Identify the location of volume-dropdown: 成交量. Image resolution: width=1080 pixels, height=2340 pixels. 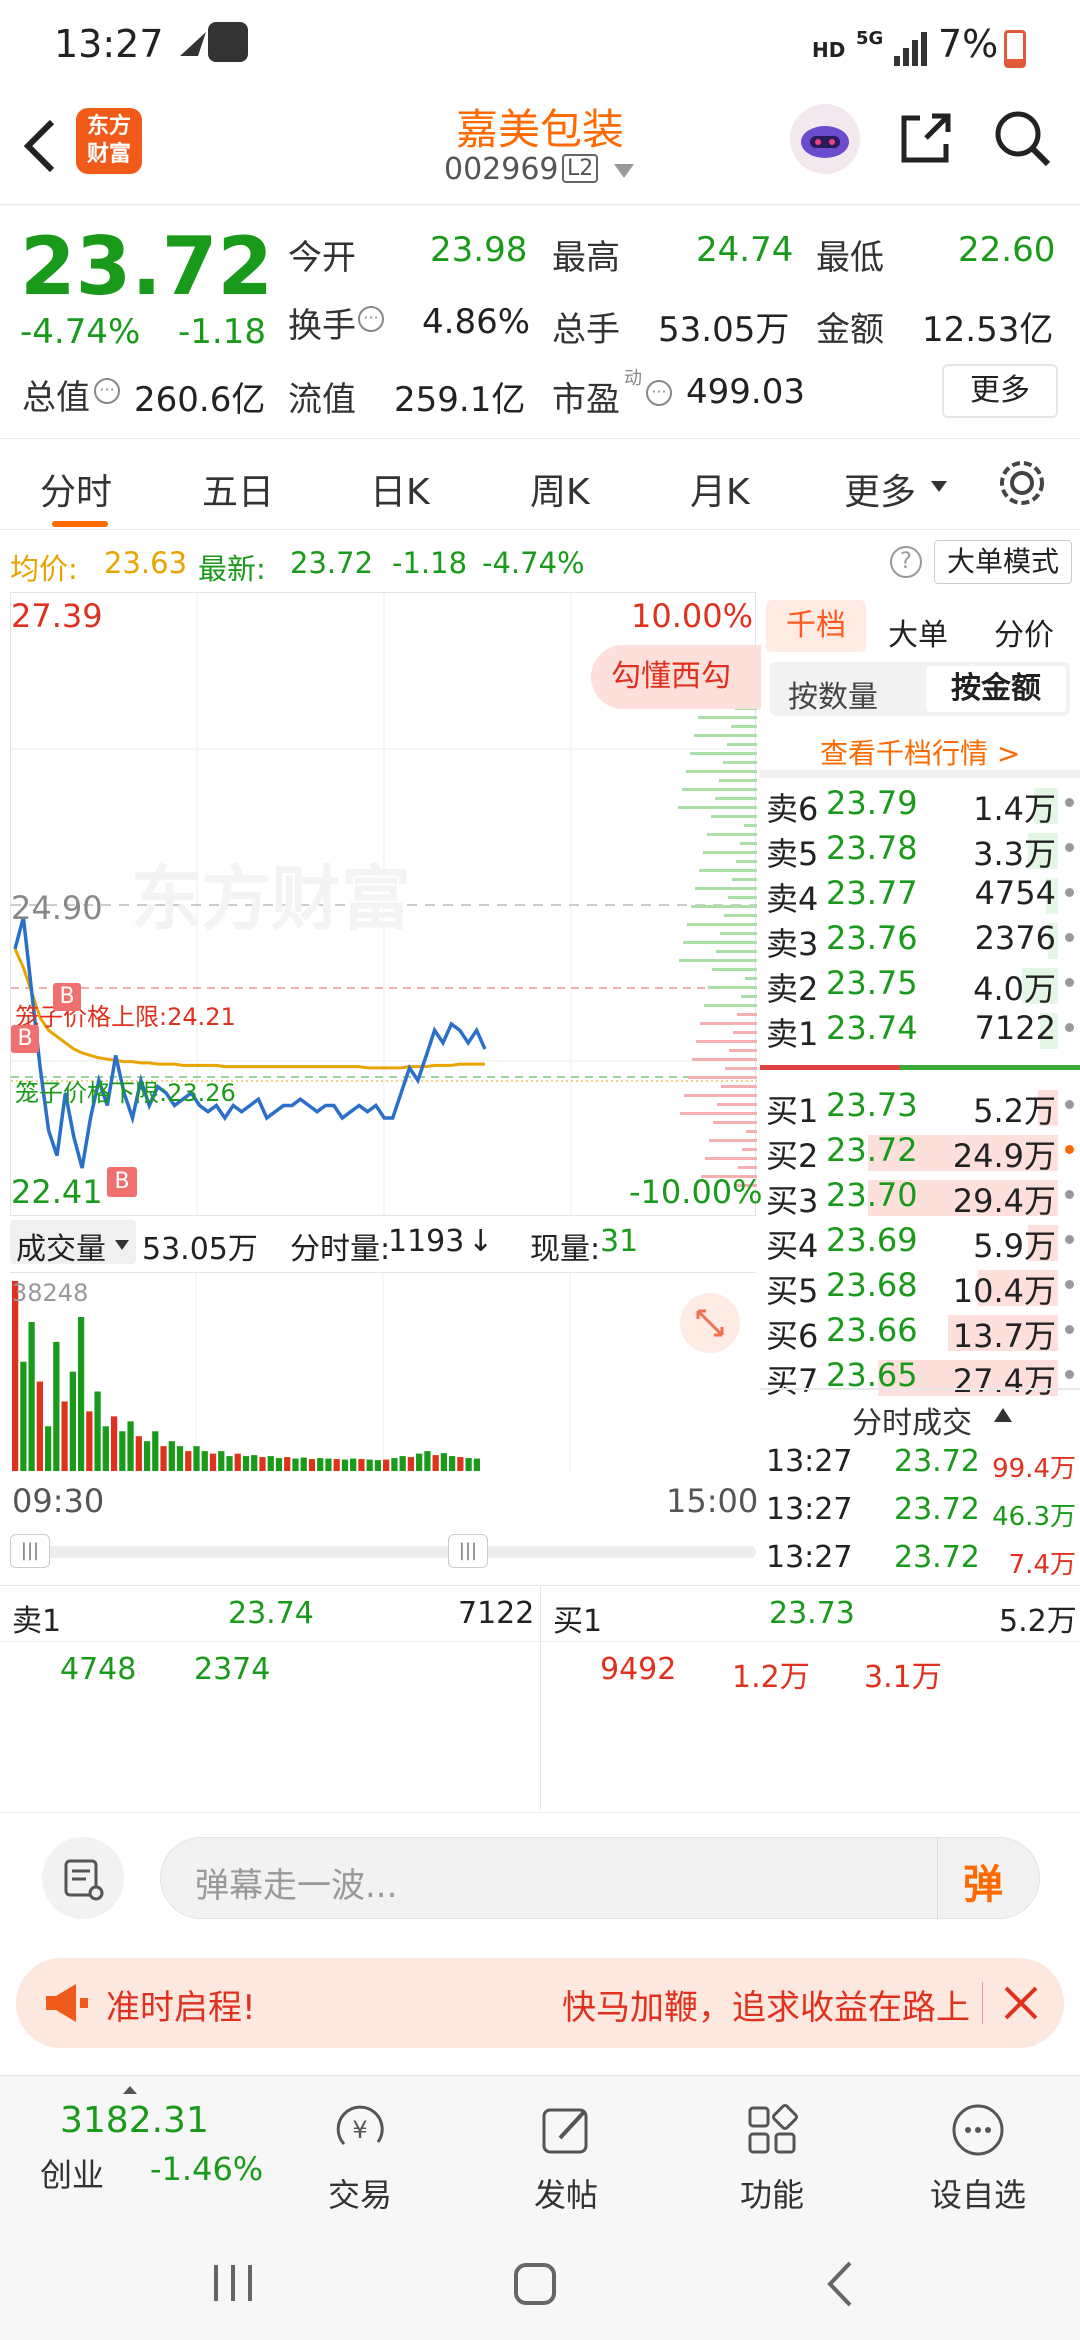
(73, 1243).